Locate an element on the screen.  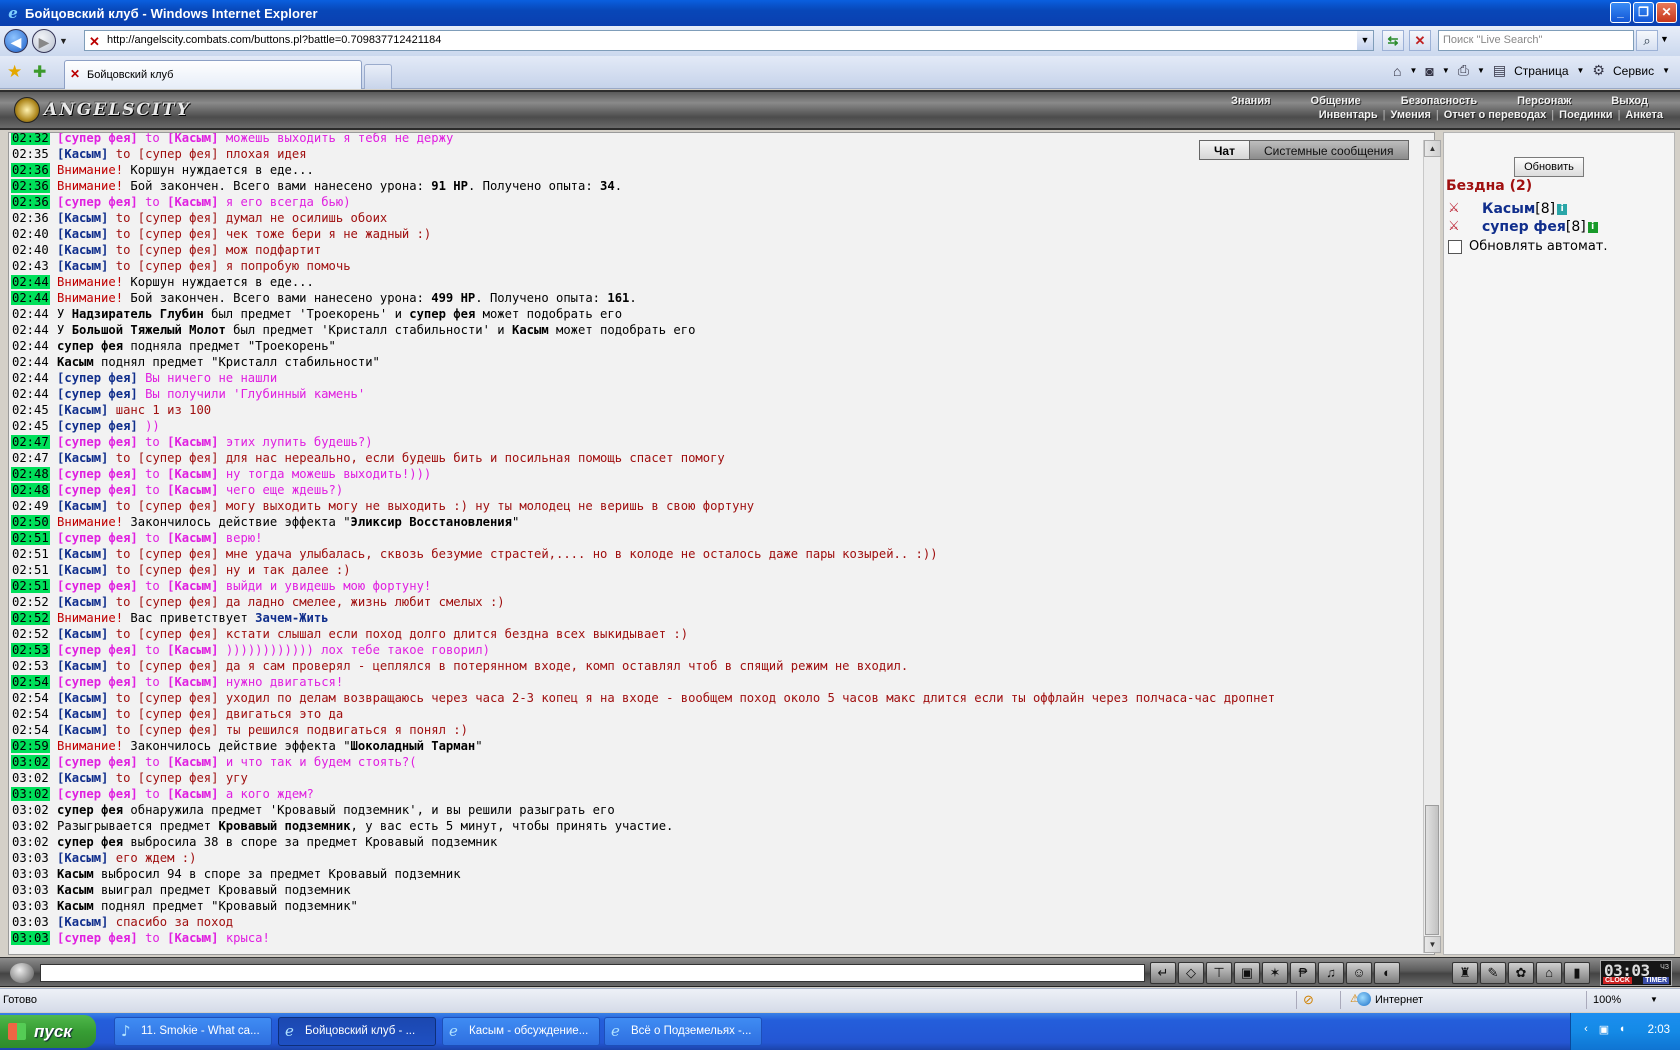
minimize-button: _ is located at coordinates (1620, 12).